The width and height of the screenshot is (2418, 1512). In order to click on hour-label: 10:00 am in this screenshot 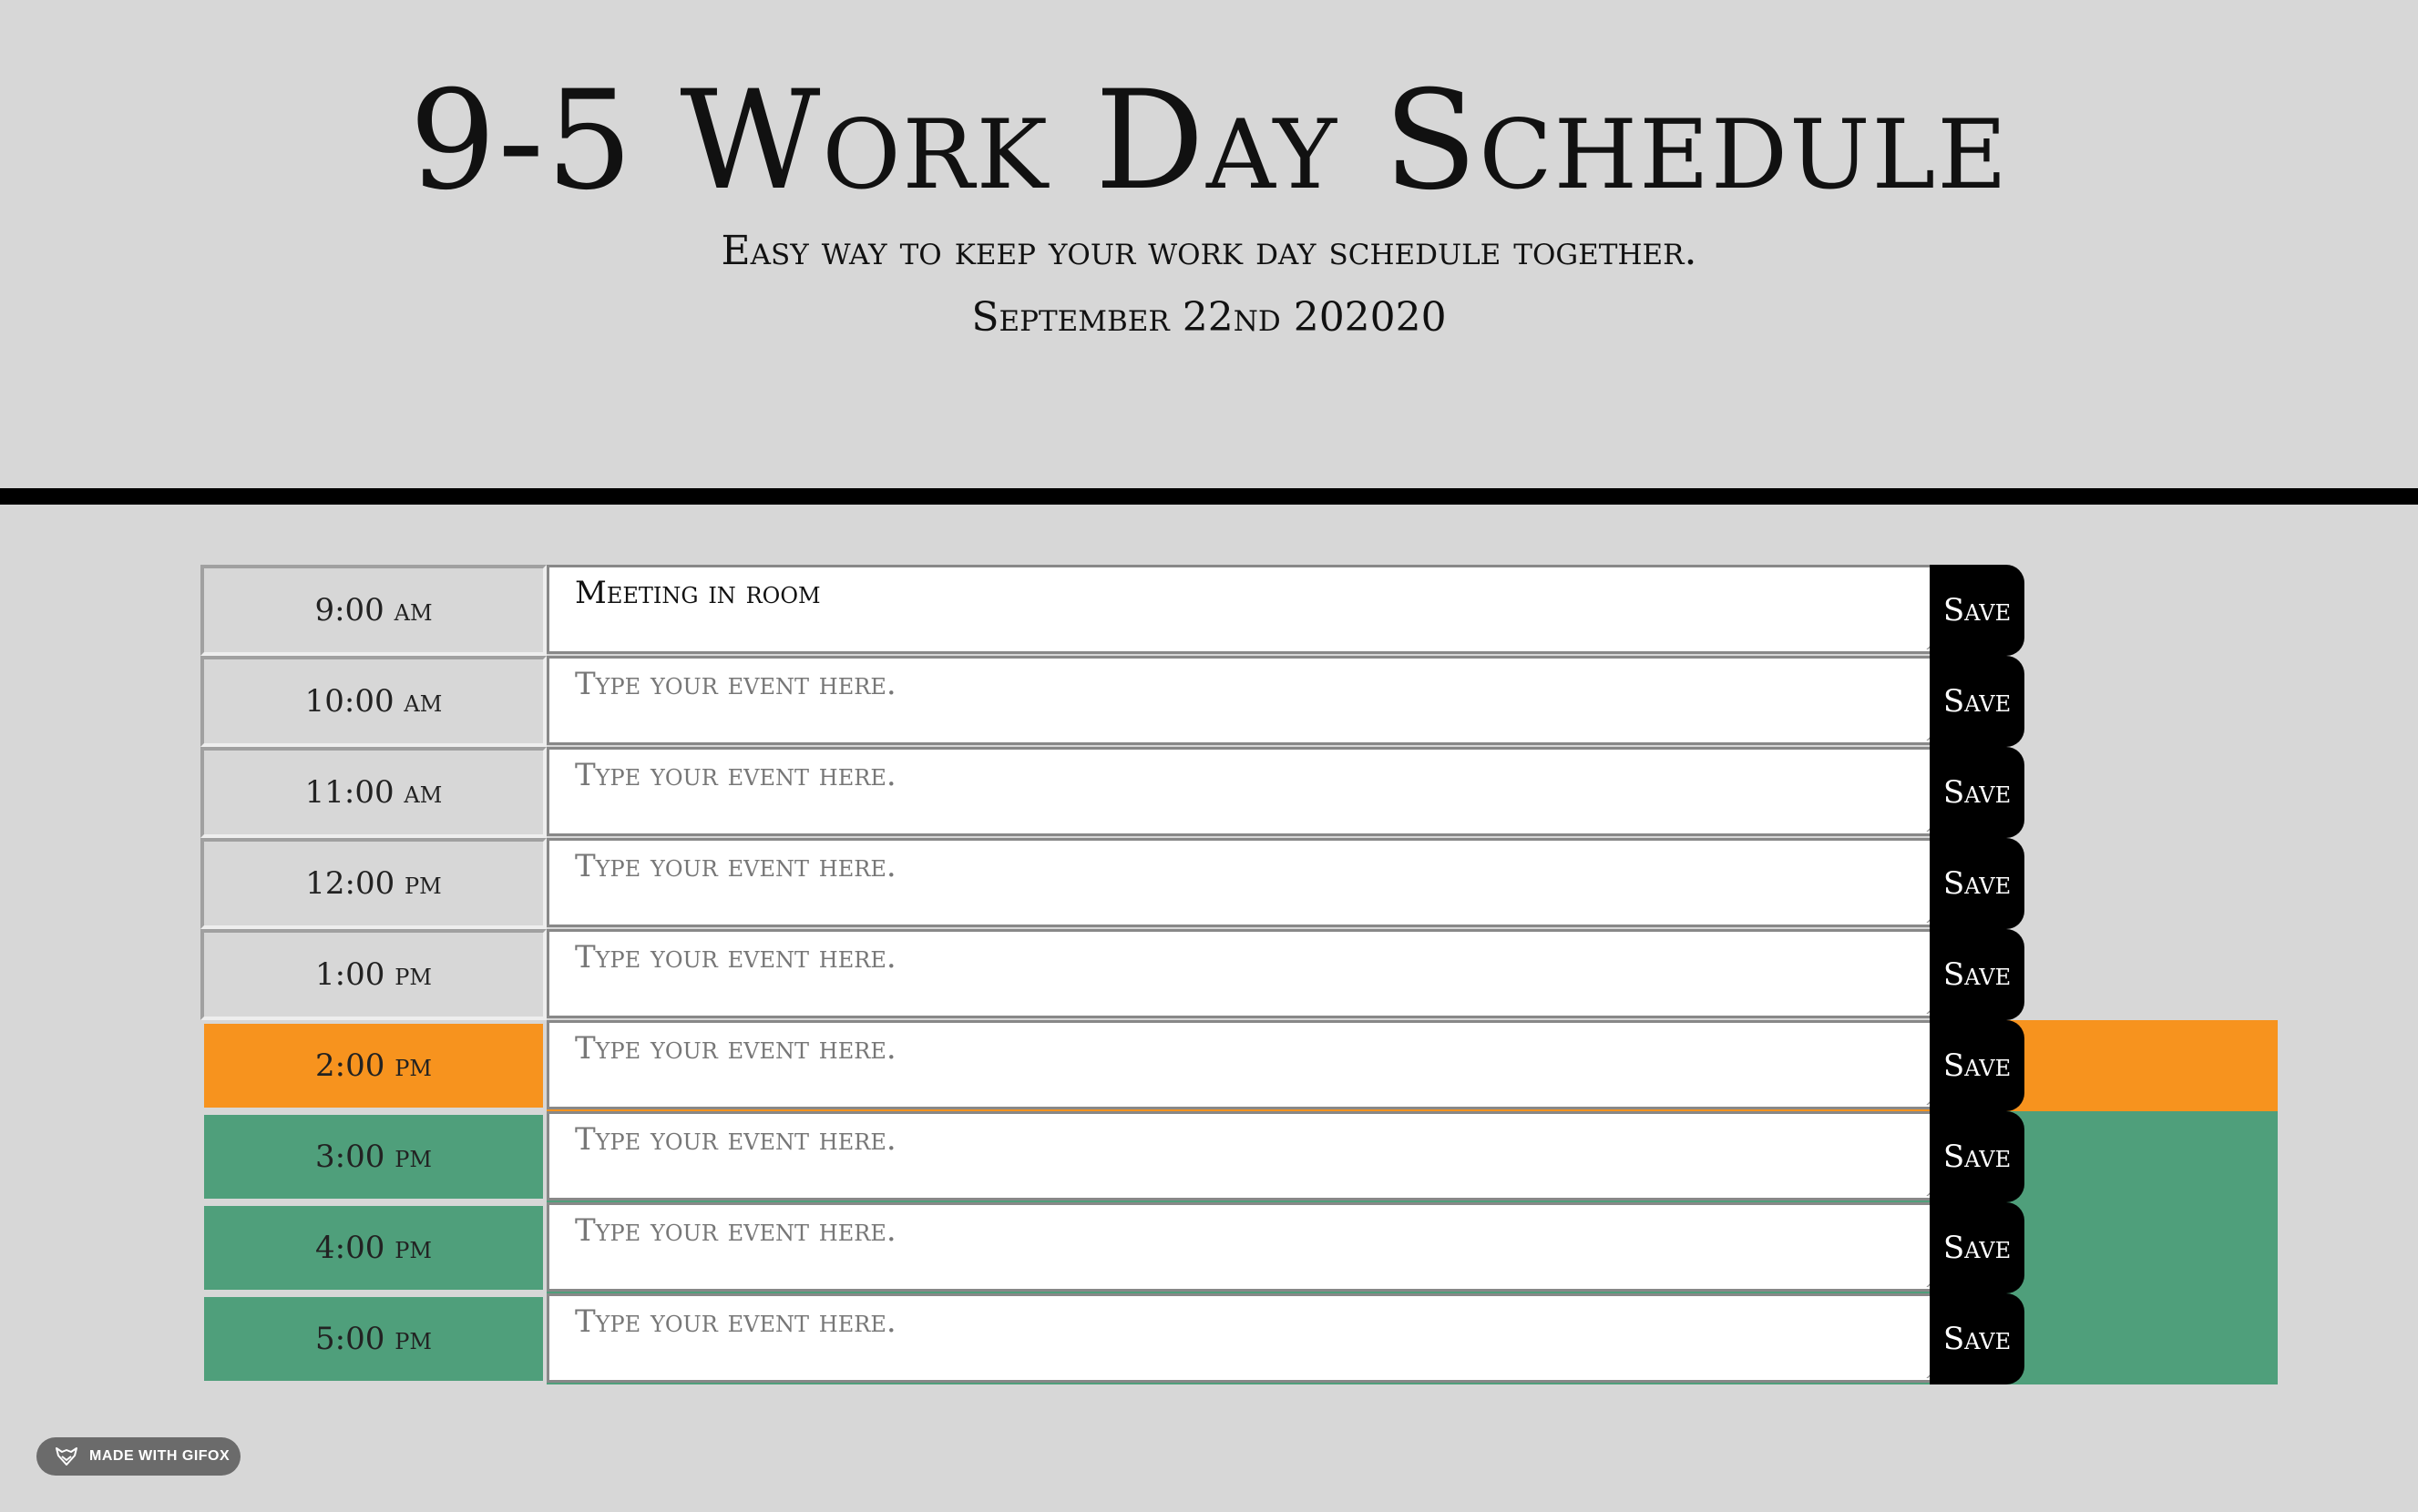, I will do `click(373, 701)`.